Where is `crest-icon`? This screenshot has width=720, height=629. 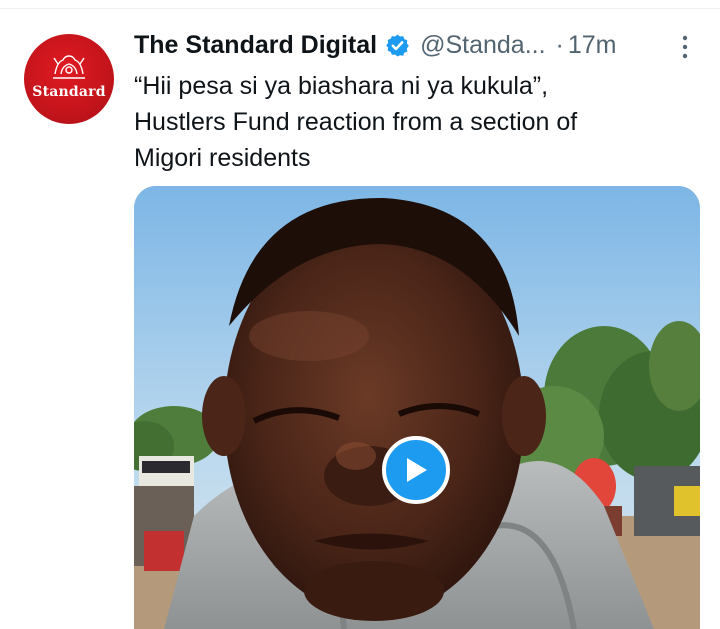
crest-icon is located at coordinates (69, 67).